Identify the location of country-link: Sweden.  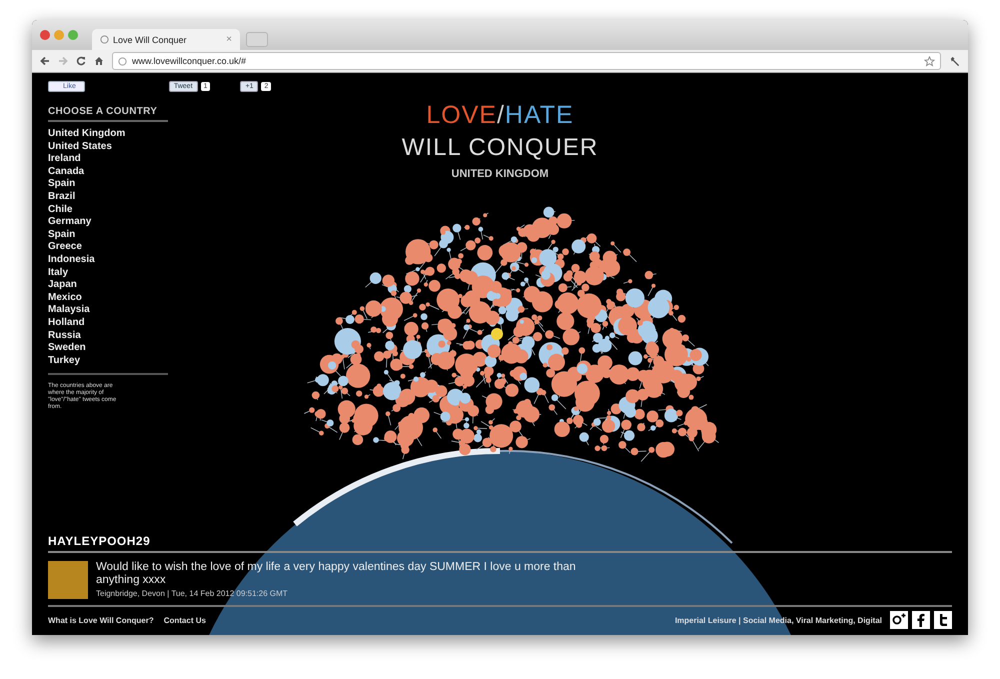
(108, 348).